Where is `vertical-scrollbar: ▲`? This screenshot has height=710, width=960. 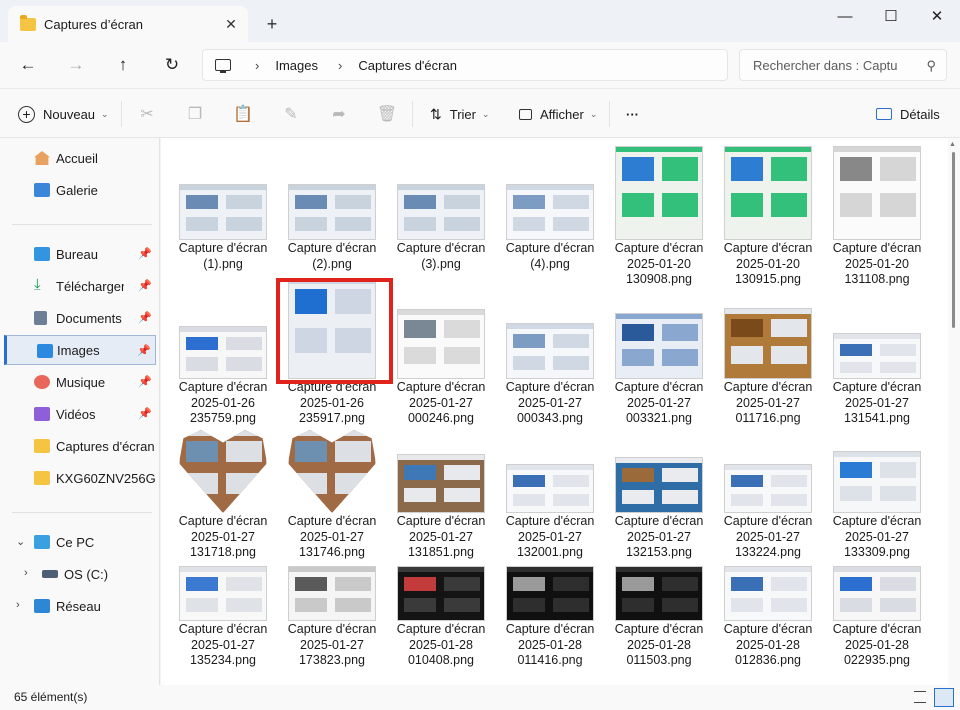
vertical-scrollbar: ▲ is located at coordinates (954, 411).